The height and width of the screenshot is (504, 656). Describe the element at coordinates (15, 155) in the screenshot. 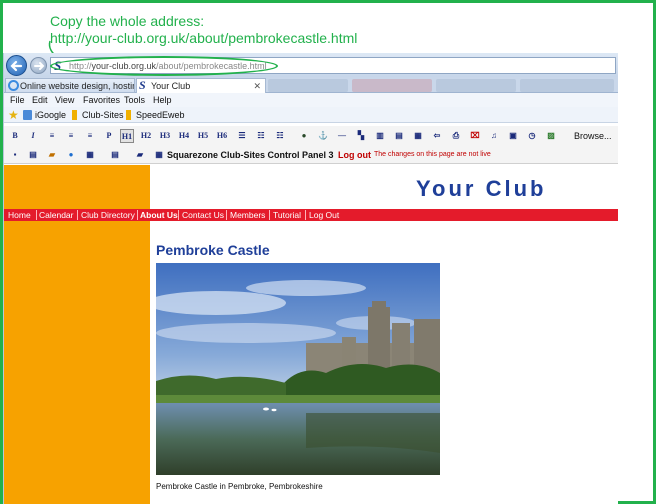

I see `save-icon: ▪` at that location.